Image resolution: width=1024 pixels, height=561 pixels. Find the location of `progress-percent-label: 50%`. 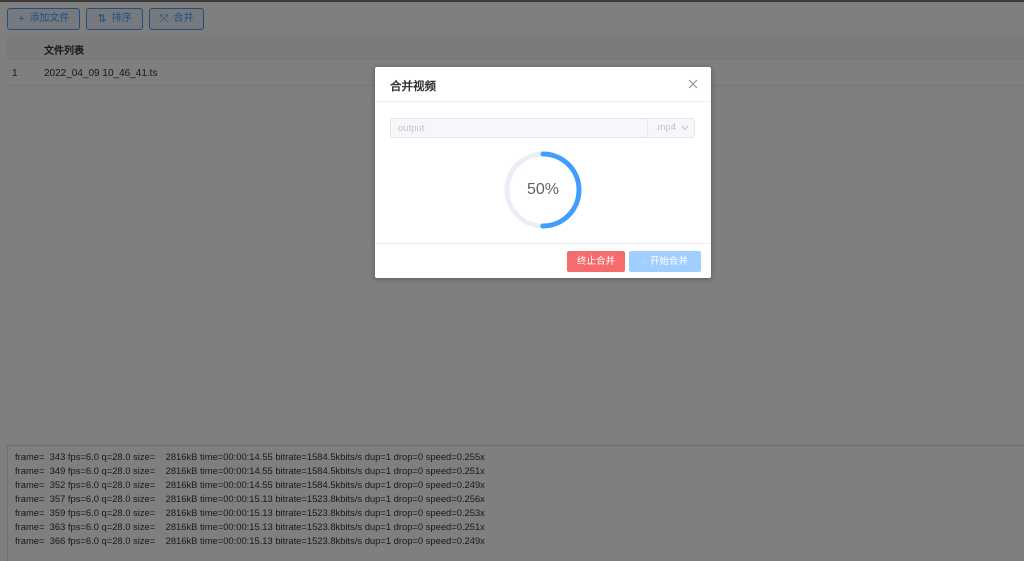

progress-percent-label: 50% is located at coordinates (543, 189).